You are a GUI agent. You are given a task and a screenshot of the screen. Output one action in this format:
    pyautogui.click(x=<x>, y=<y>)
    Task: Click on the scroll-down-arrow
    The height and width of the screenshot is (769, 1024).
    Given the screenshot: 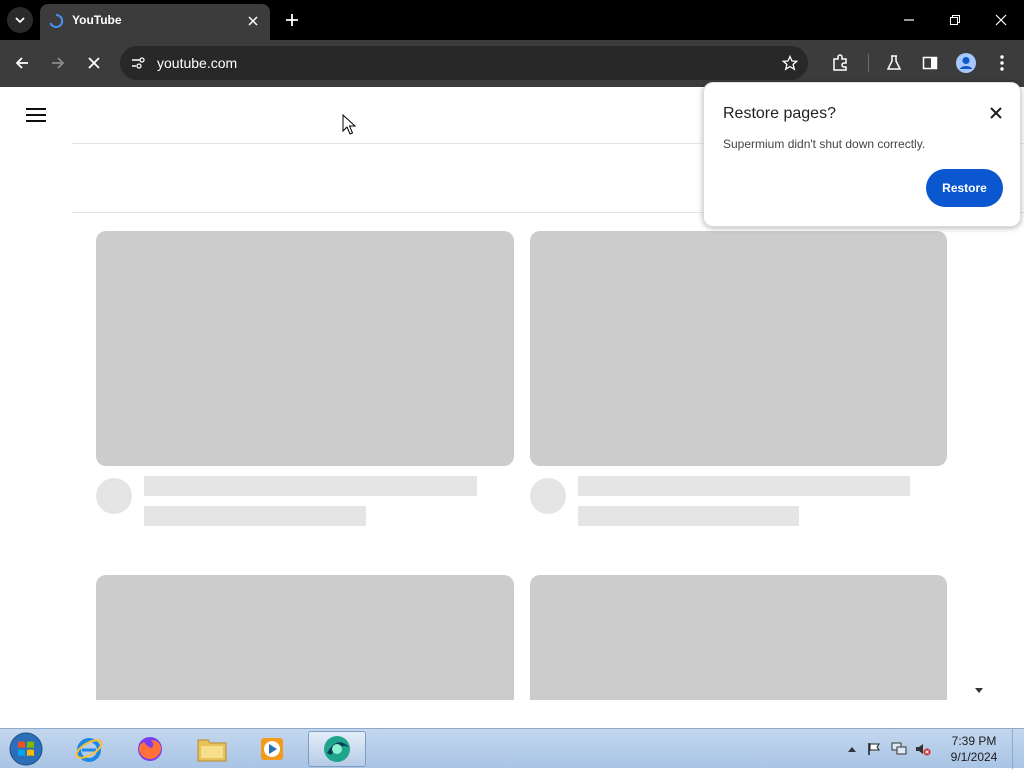 What is the action you would take?
    pyautogui.click(x=979, y=690)
    